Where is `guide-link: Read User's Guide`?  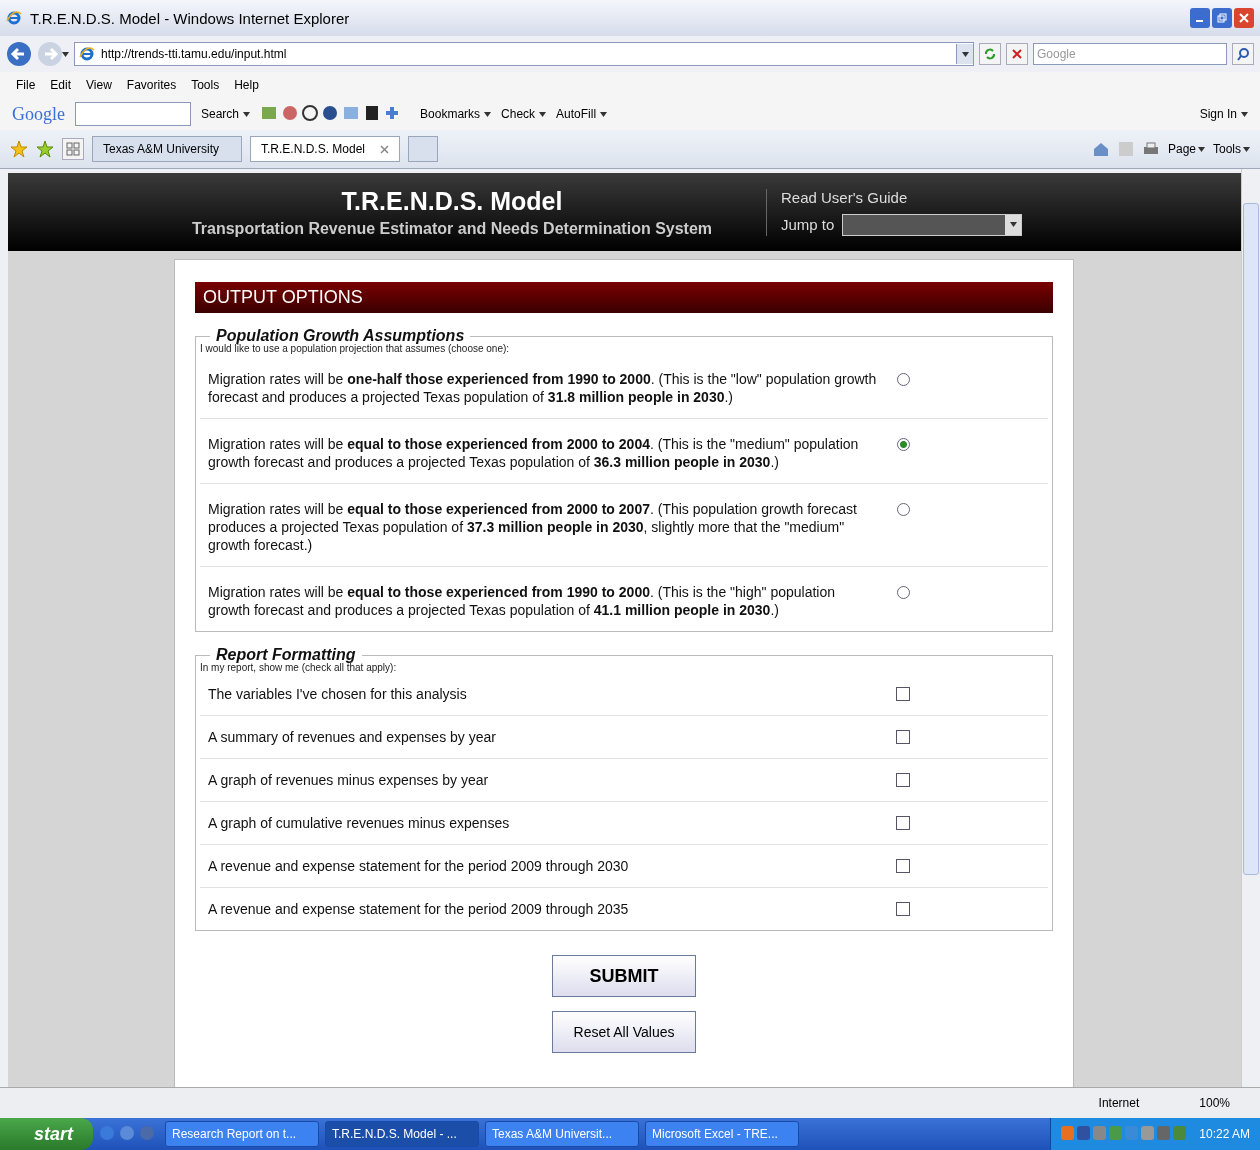 guide-link: Read User's Guide is located at coordinates (926, 197).